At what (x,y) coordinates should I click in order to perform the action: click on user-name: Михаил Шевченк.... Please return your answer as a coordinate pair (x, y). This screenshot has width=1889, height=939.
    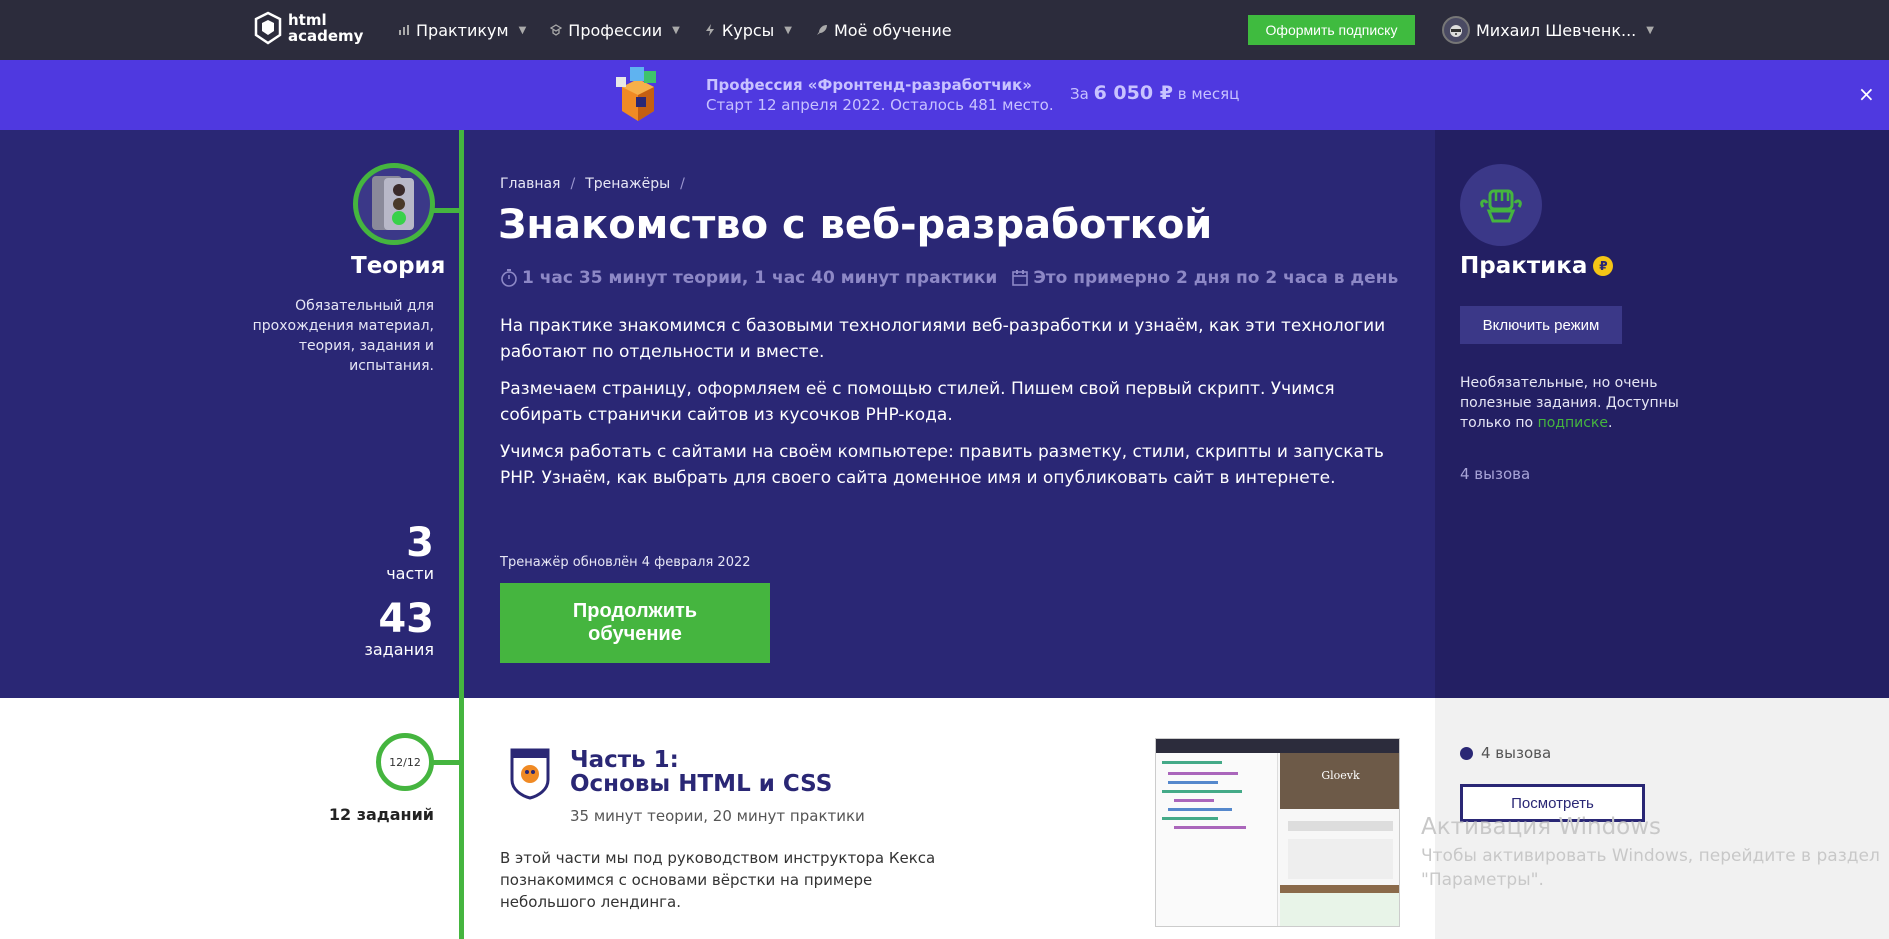
    Looking at the image, I should click on (1556, 30).